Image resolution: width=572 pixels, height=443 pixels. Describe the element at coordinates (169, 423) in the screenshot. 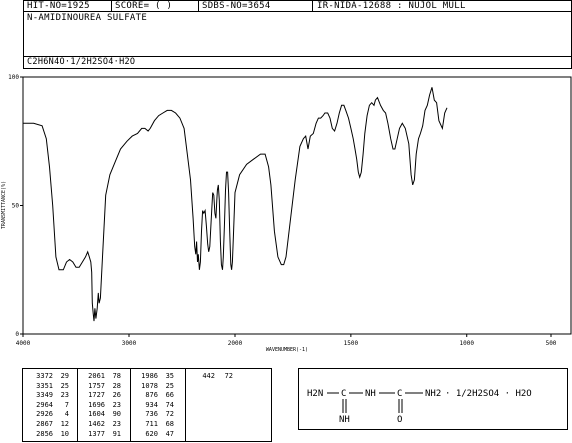

I see `peak-value: 68` at that location.